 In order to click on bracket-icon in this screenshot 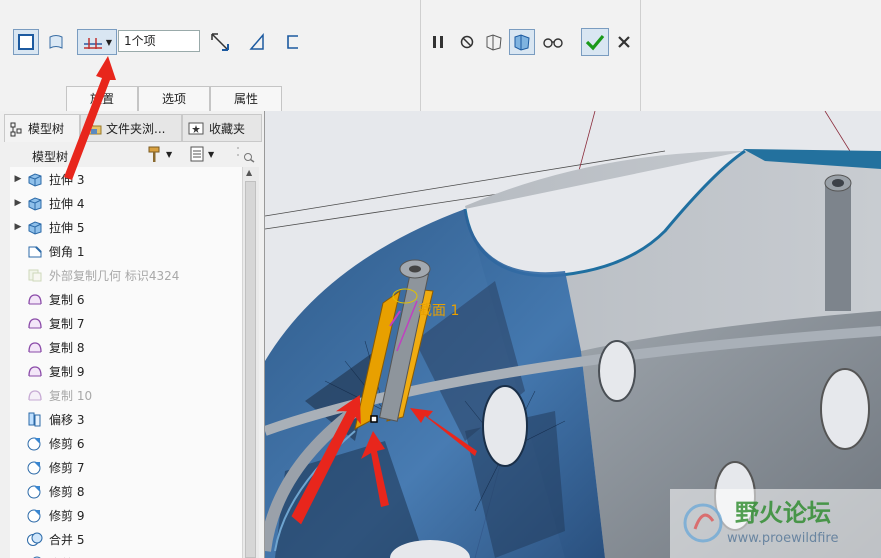, I will do `click(292, 42)`.